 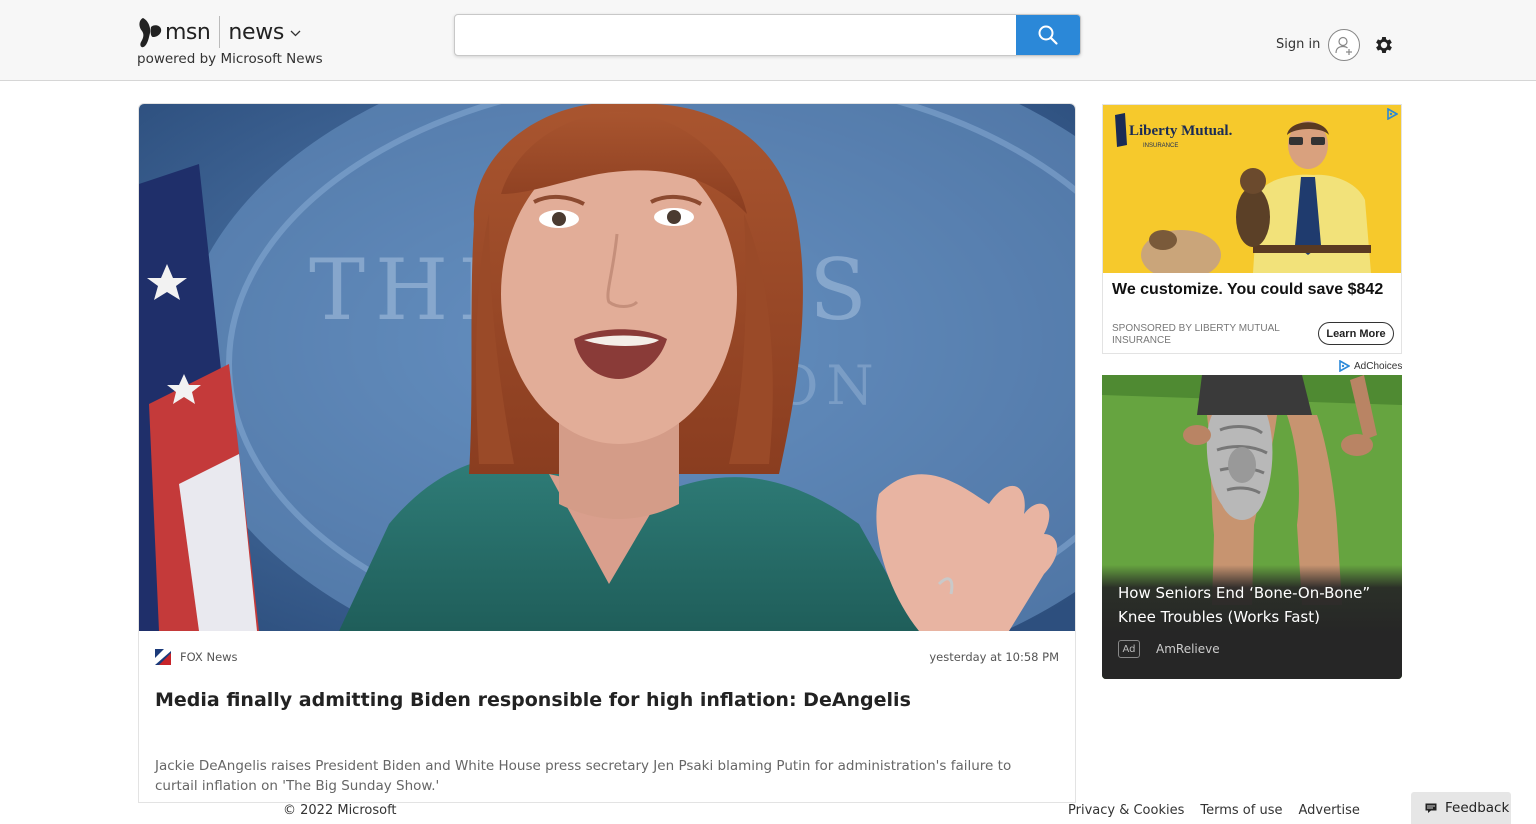 What do you see at coordinates (607, 657) in the screenshot?
I see `article-source-row: FOX News yesterday at 10:58 PM` at bounding box center [607, 657].